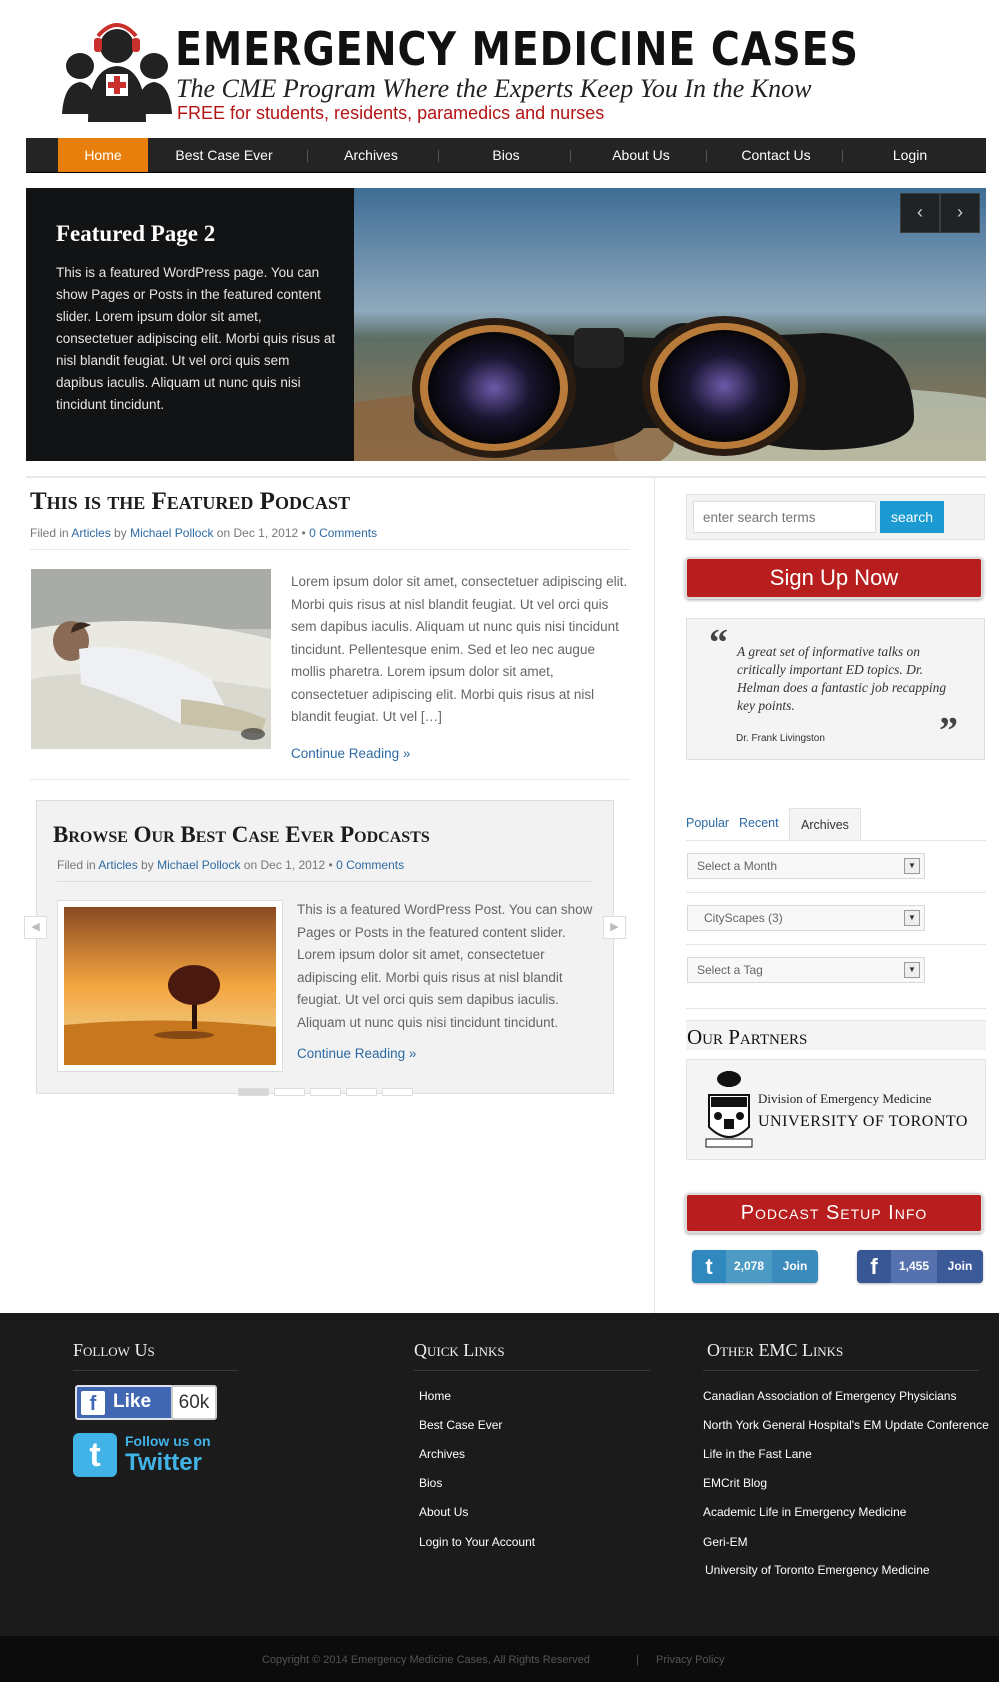  Describe the element at coordinates (776, 155) in the screenshot. I see `nav-contact-us: Contact Us` at that location.